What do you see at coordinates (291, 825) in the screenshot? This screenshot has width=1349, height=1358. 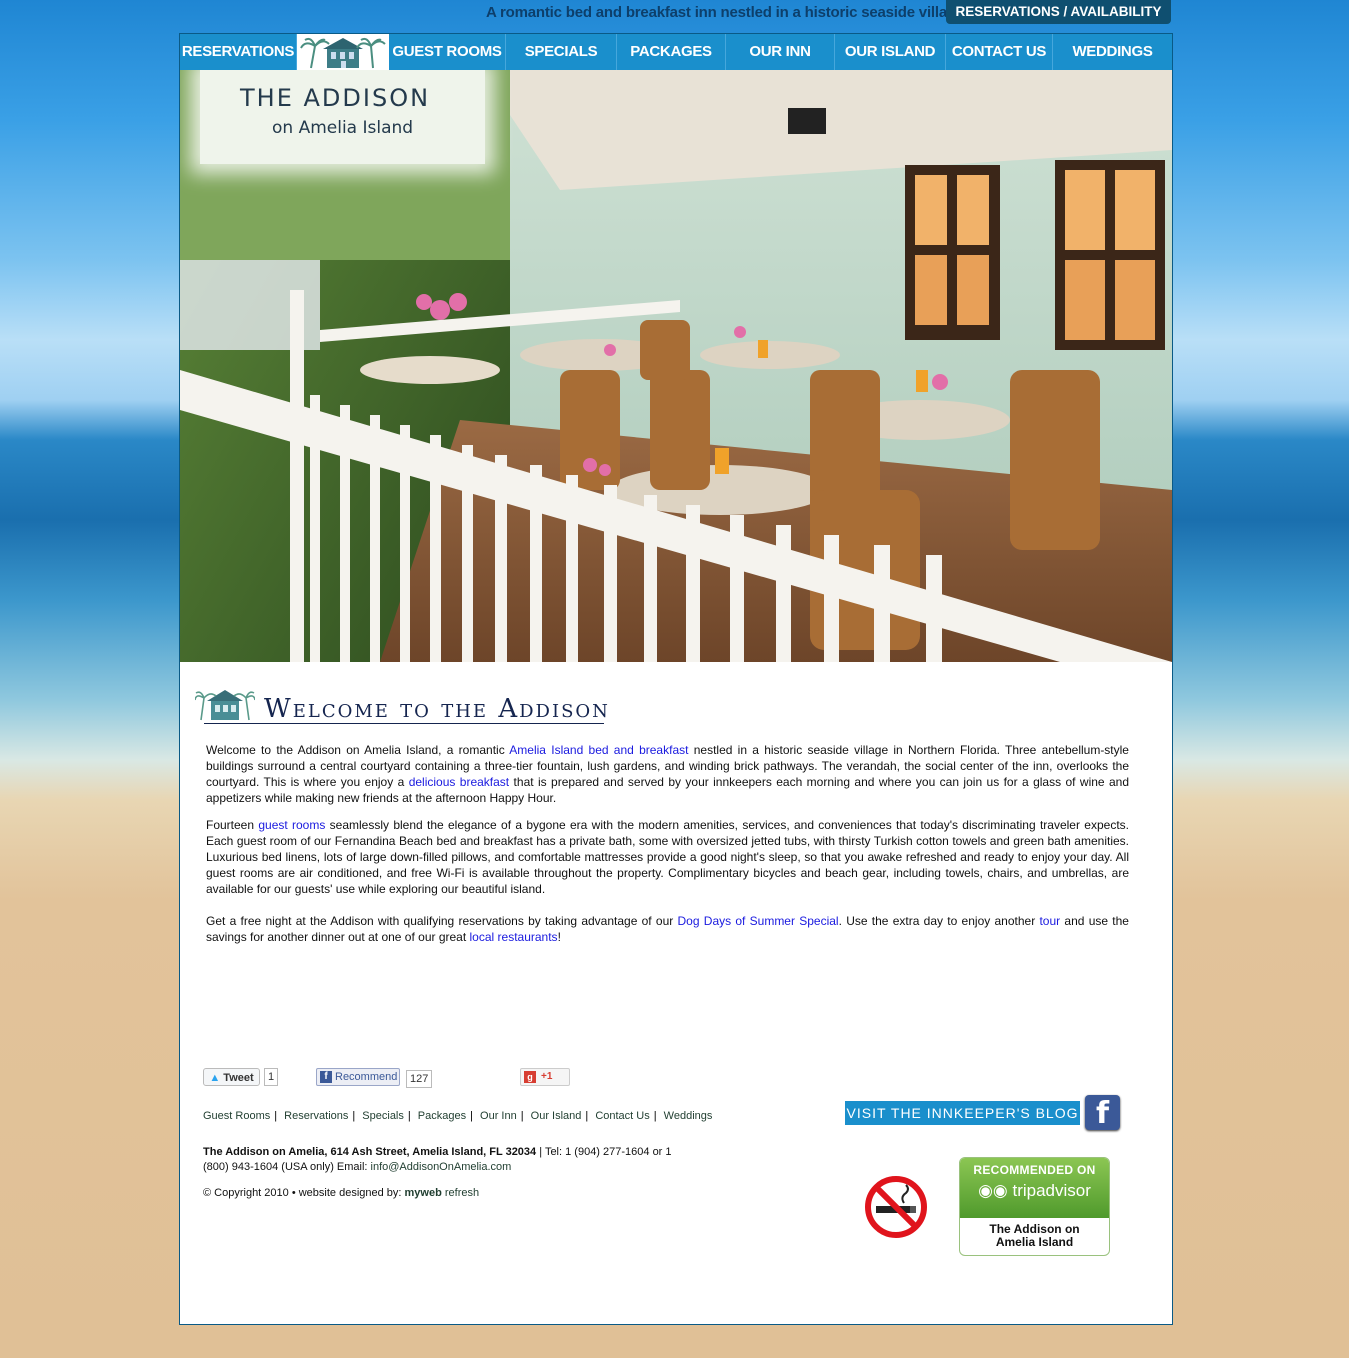 I see `link-guest-rooms: guest rooms` at bounding box center [291, 825].